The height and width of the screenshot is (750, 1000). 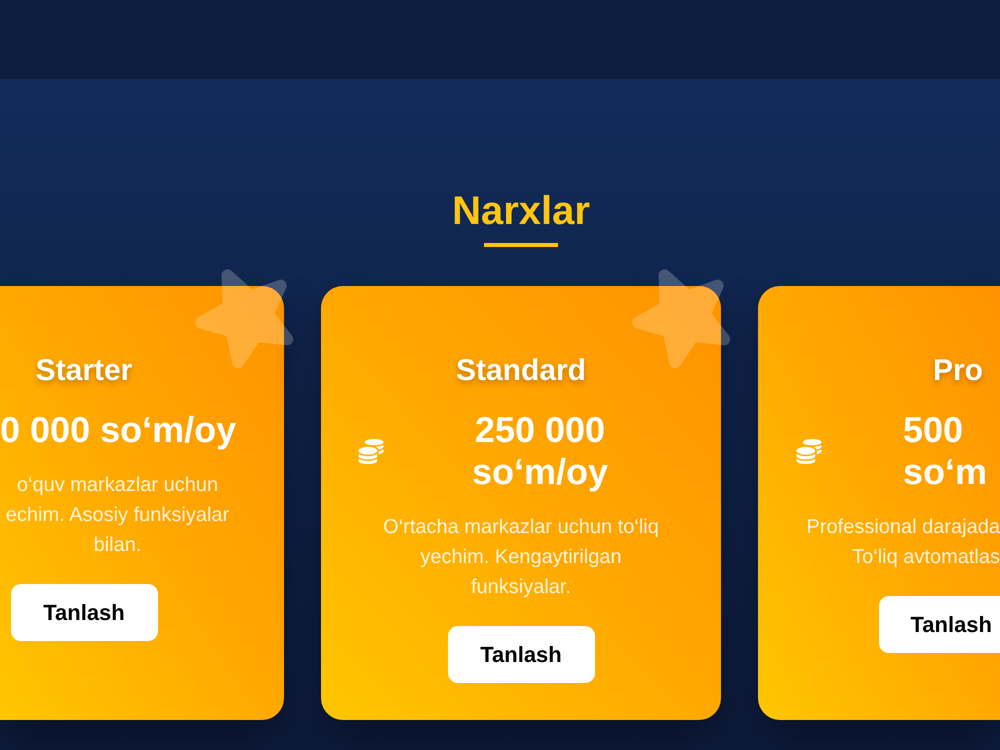 What do you see at coordinates (957, 371) in the screenshot?
I see `plan-name: Pro` at bounding box center [957, 371].